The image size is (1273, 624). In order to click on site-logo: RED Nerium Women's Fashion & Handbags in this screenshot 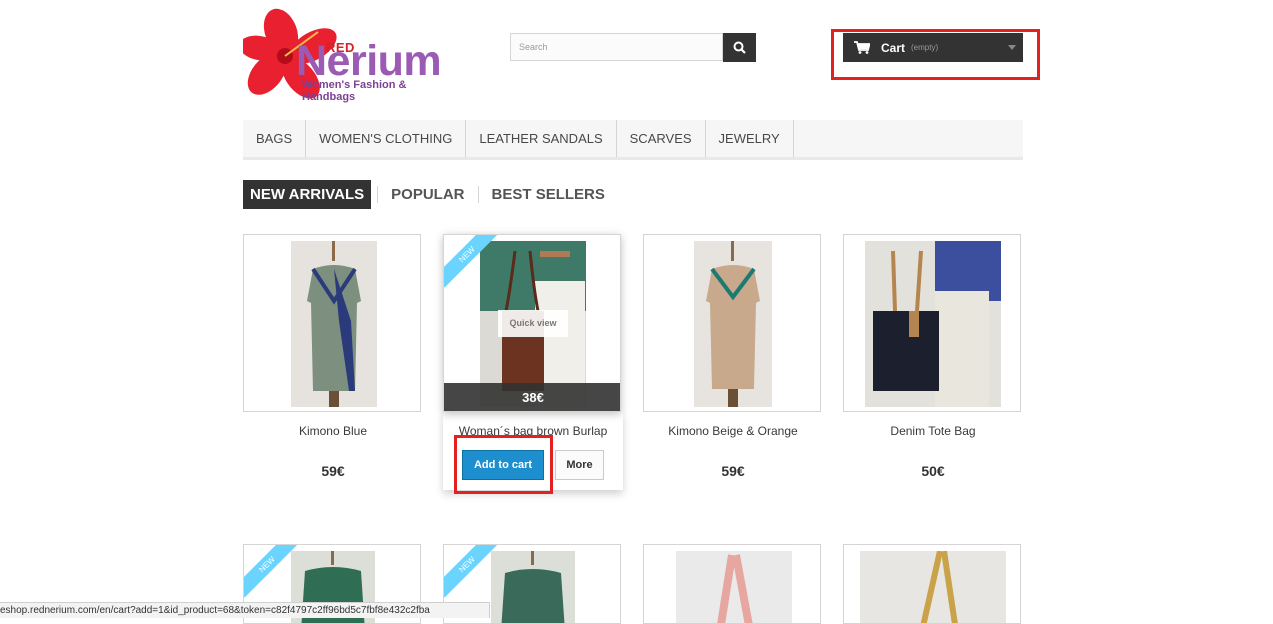, I will do `click(350, 56)`.